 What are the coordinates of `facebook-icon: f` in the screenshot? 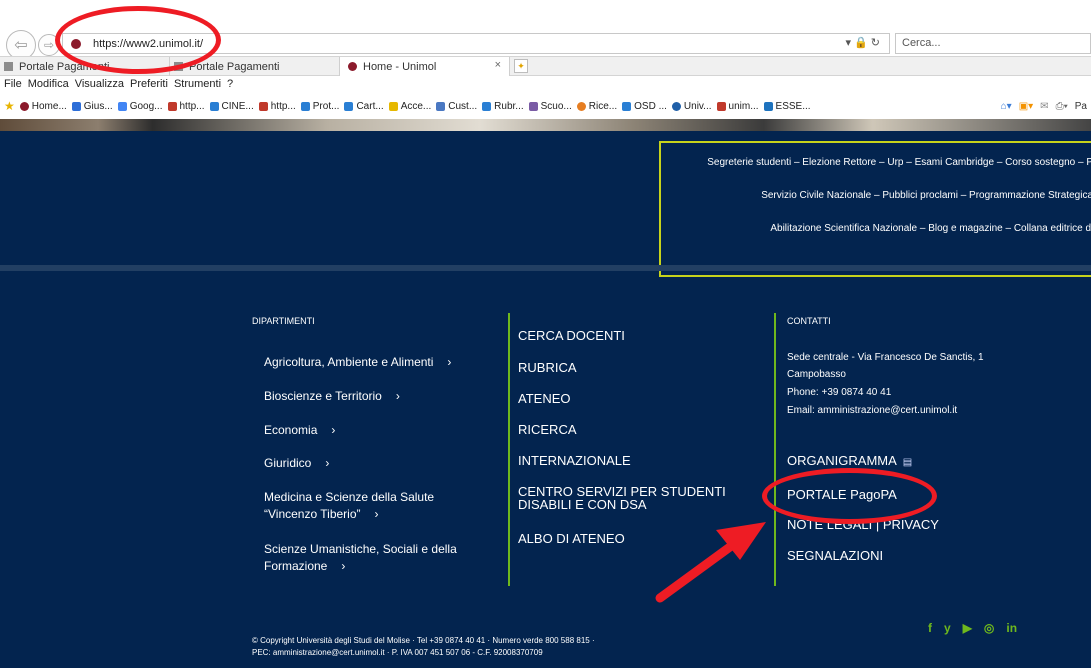 It's located at (930, 628).